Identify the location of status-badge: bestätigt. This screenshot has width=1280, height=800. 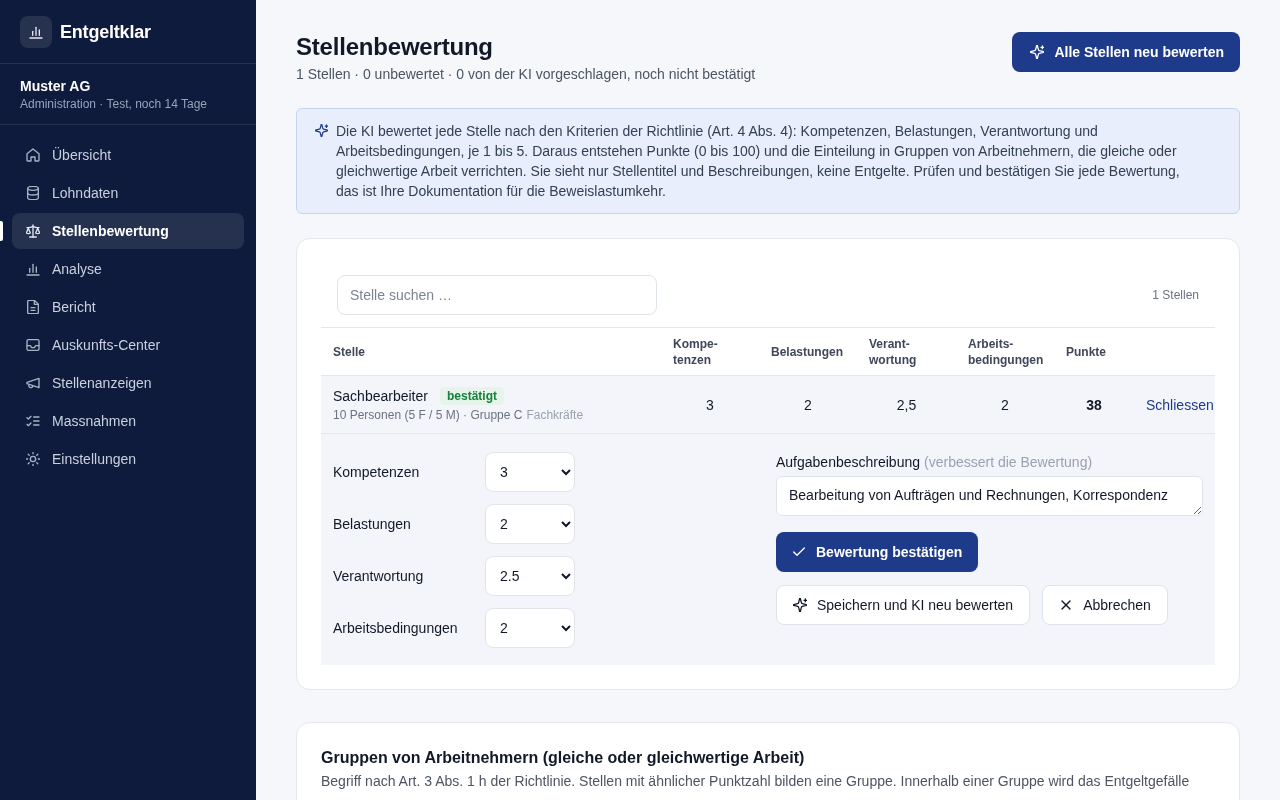
(471, 396).